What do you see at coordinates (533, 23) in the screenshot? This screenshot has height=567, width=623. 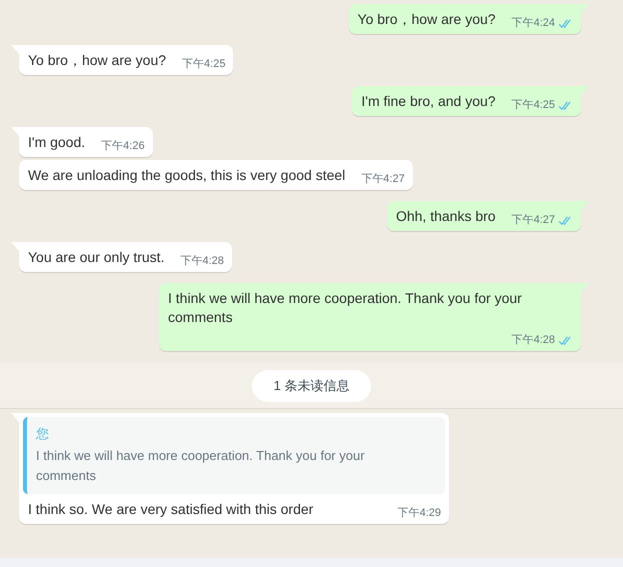 I see `message-time: 下午4:24` at bounding box center [533, 23].